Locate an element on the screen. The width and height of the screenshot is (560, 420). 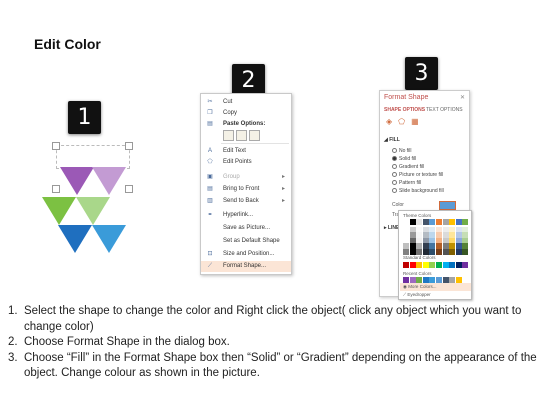
menu-item-group: ▣ Group ▸ is located at coordinates (246, 177).